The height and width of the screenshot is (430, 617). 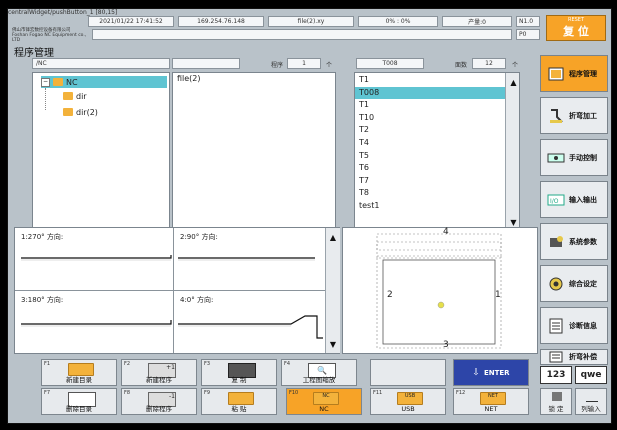 I want to click on f4-zoom-drawing-button: F4 🔍 工程图缩放, so click(x=319, y=372).